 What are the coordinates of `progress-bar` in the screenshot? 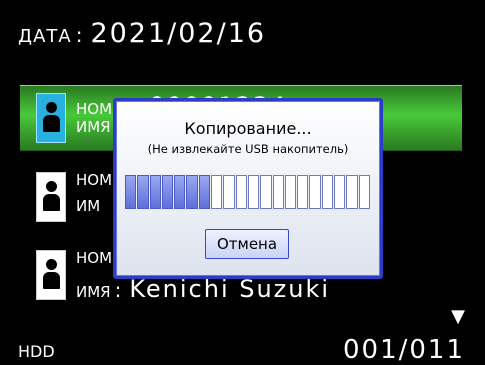 It's located at (247, 192).